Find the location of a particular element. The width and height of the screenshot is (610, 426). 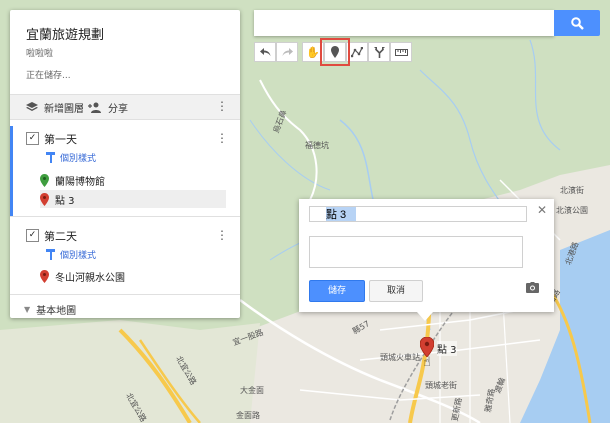

layer-day1: ✓ 第一天 ⋮ 個別樣式 蘭陽博物館 點 3 is located at coordinates (125, 171).